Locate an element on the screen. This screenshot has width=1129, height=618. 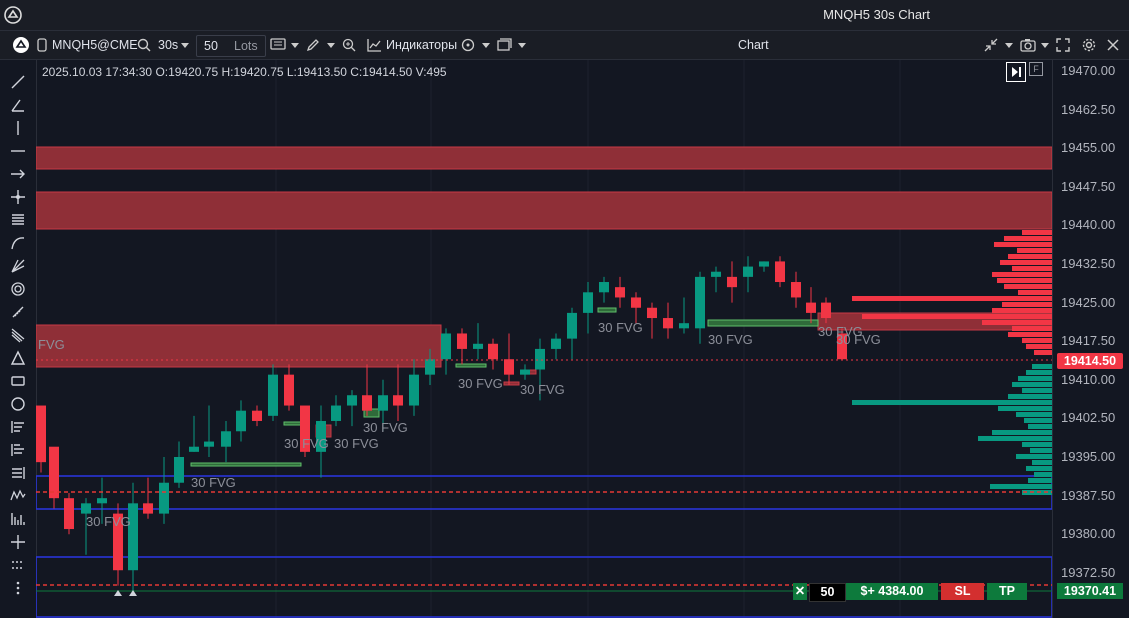
timeframe-select: 30s is located at coordinates (168, 45).